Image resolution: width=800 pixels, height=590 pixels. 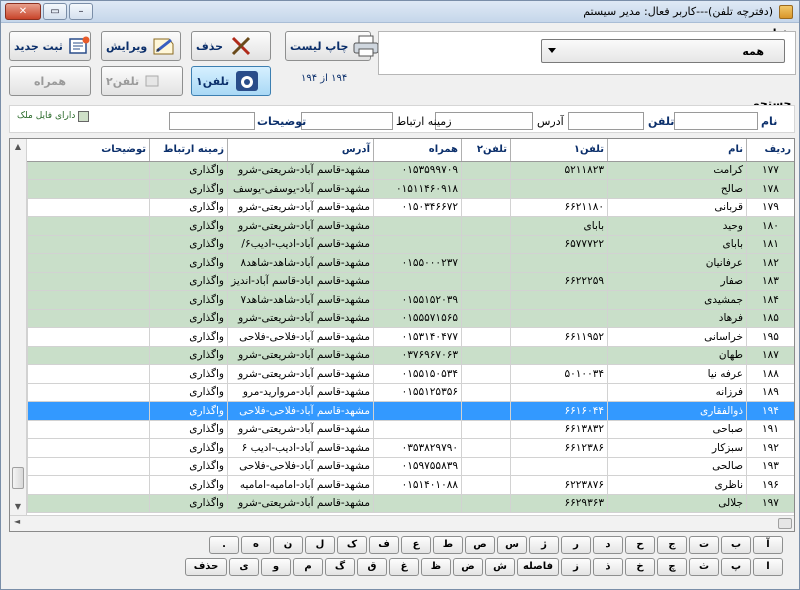 What do you see at coordinates (288, 545) in the screenshot?
I see `keyboard-key: ن` at bounding box center [288, 545].